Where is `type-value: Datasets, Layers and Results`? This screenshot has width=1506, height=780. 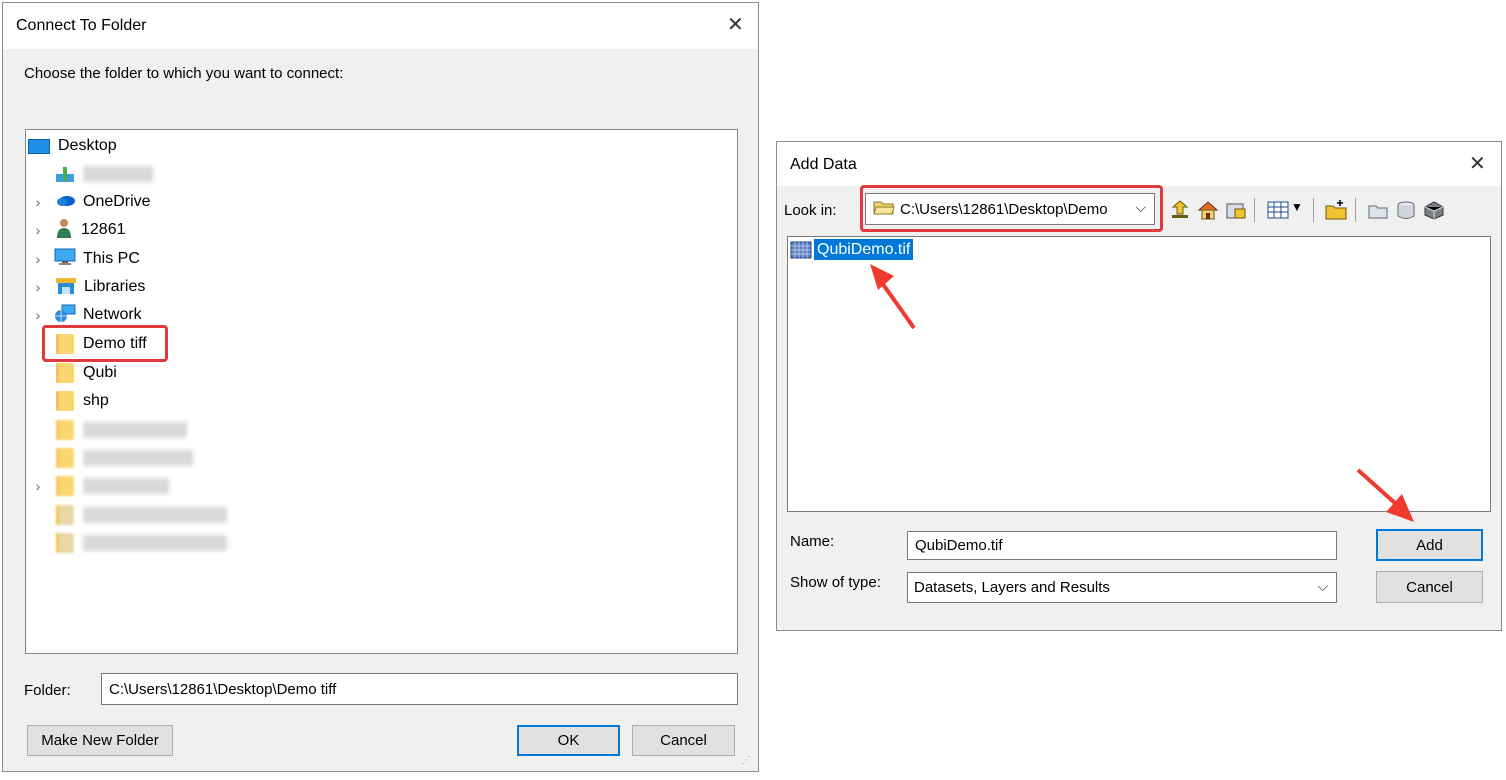
type-value: Datasets, Layers and Results is located at coordinates (1012, 587).